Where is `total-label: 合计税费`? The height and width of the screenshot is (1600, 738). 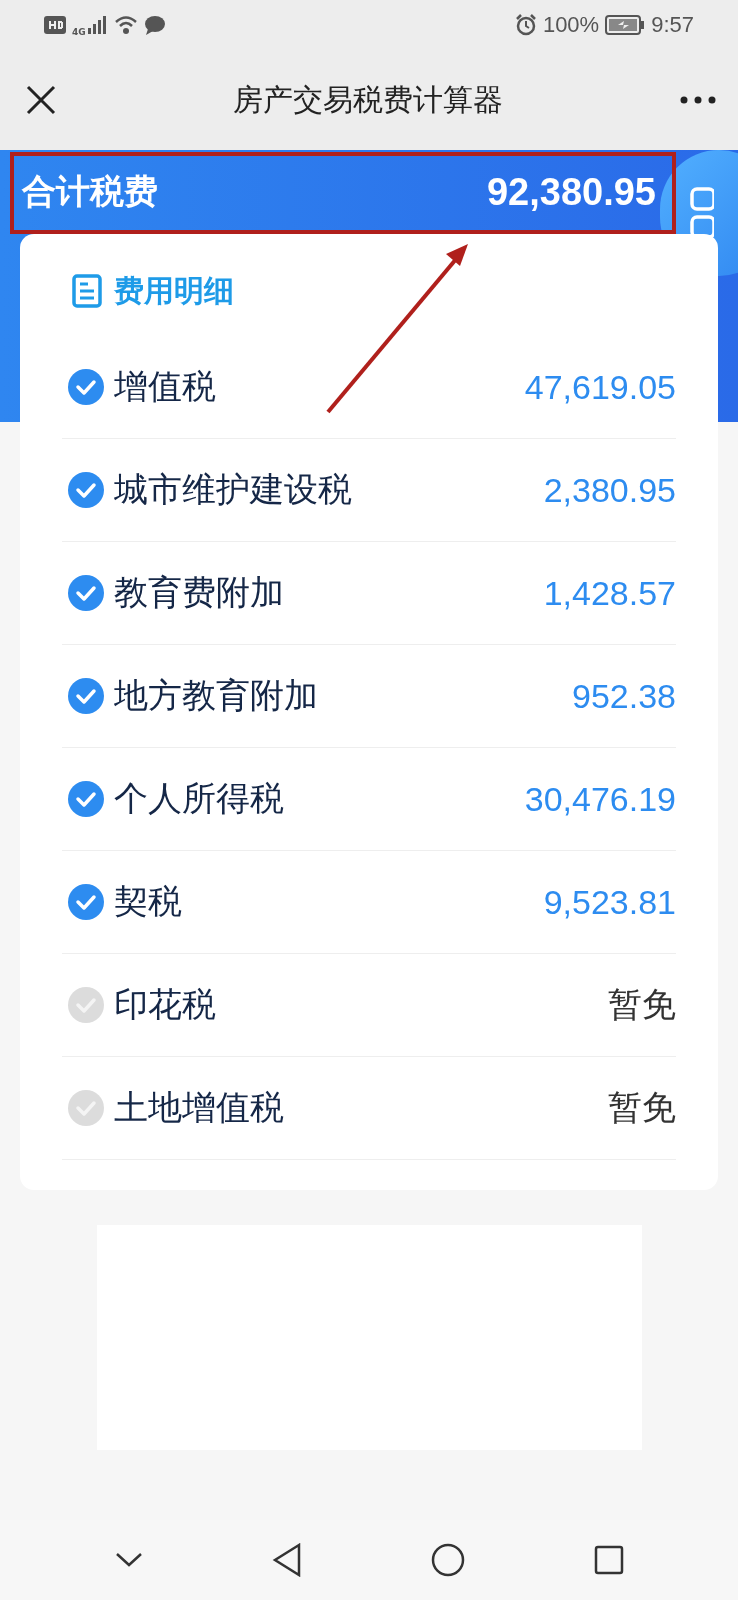 total-label: 合计税费 is located at coordinates (90, 191).